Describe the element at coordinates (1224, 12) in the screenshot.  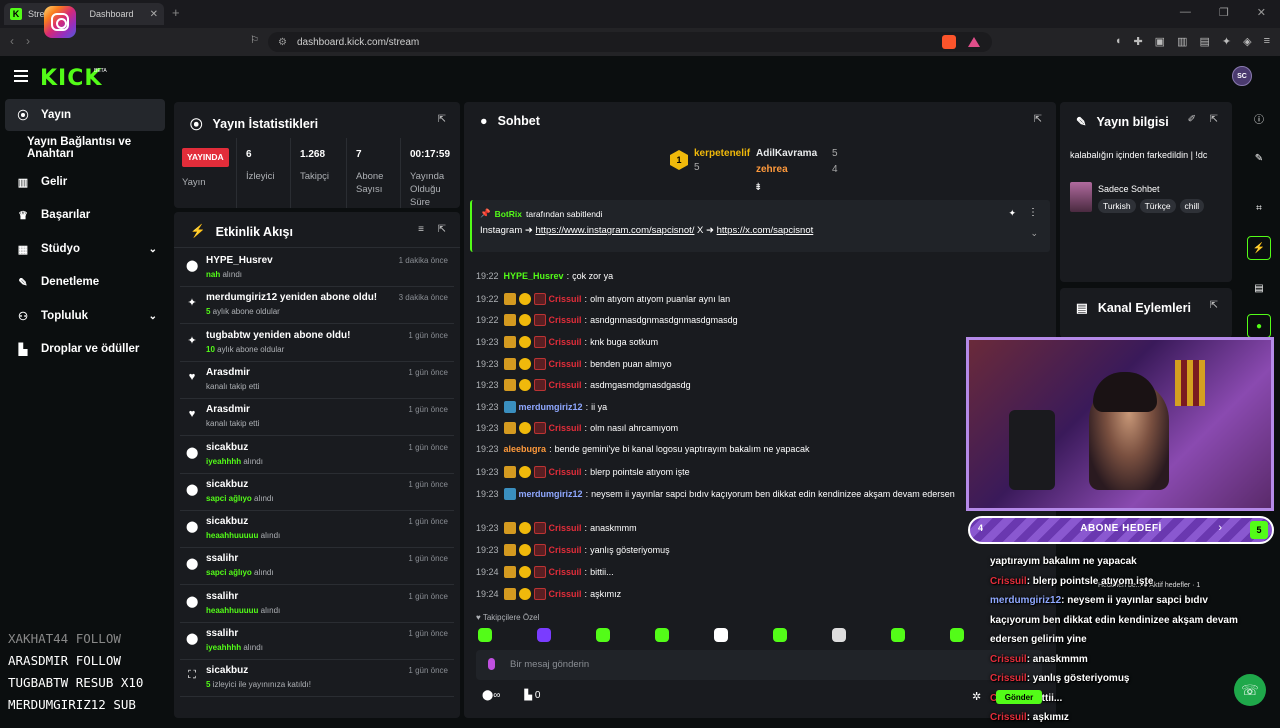
I see `maximize-icon: ❐` at that location.